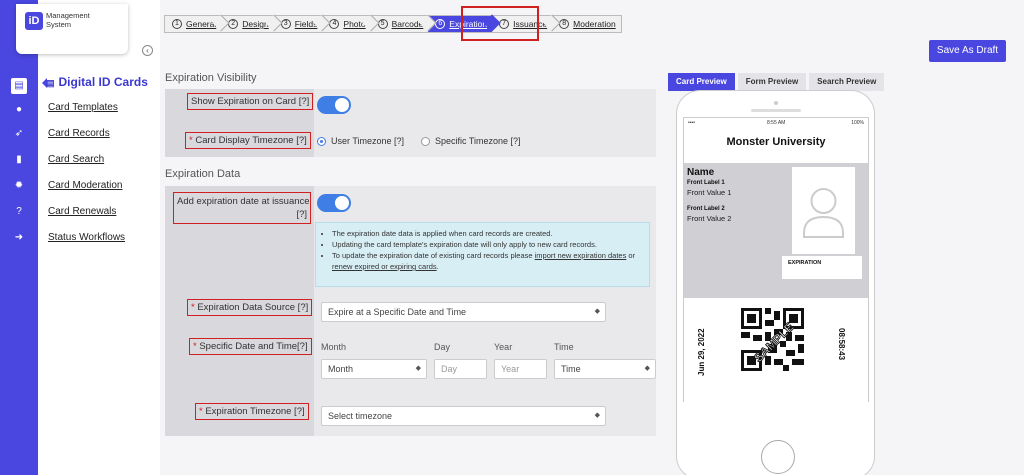 This screenshot has height=475, width=1024. Describe the element at coordinates (478, 141) in the screenshot. I see `radio-label: Specific Timezone [?]` at that location.